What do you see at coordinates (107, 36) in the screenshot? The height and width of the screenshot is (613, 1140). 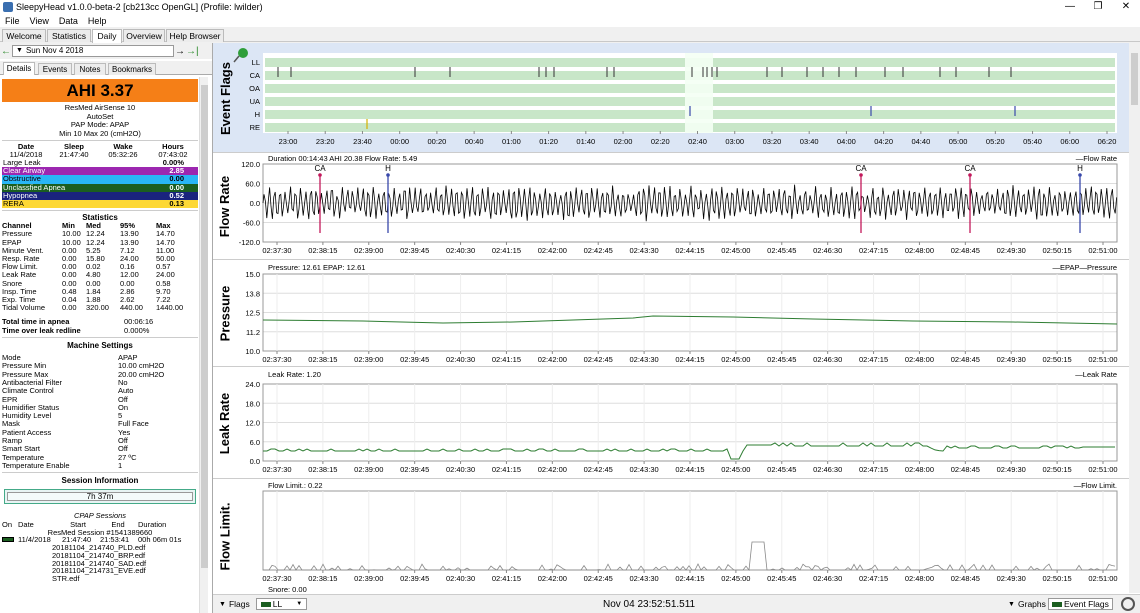 I see `tab-daily: Daily` at bounding box center [107, 36].